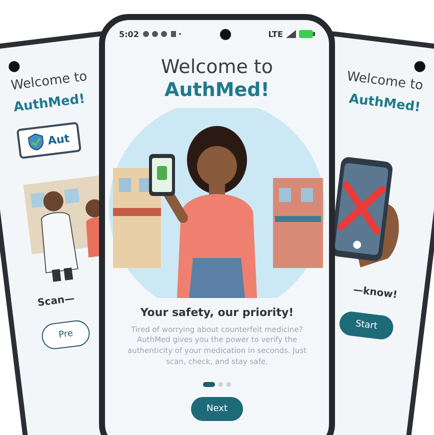  Describe the element at coordinates (275, 34) in the screenshot. I see `network-label: LTE` at that location.